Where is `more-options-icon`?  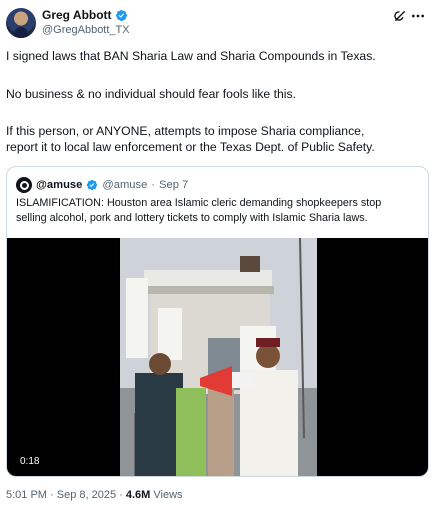
more-options-icon is located at coordinates (418, 16).